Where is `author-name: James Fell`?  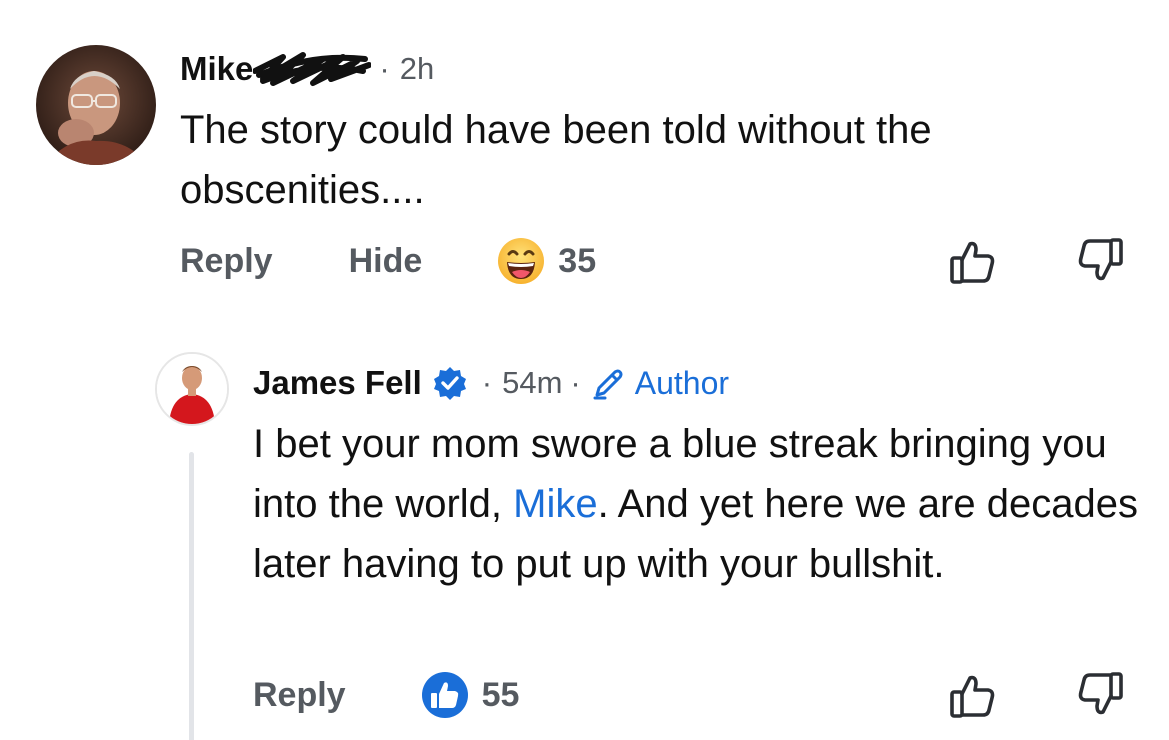 author-name: James Fell is located at coordinates (337, 383).